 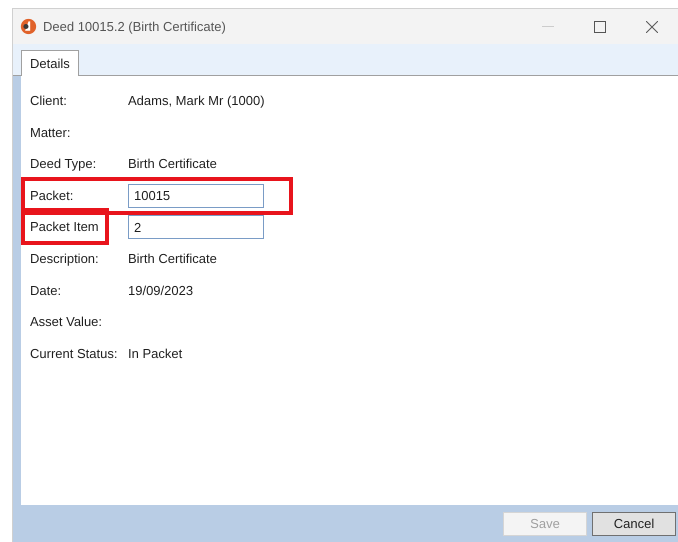 What do you see at coordinates (600, 26) in the screenshot?
I see `maximize-icon` at bounding box center [600, 26].